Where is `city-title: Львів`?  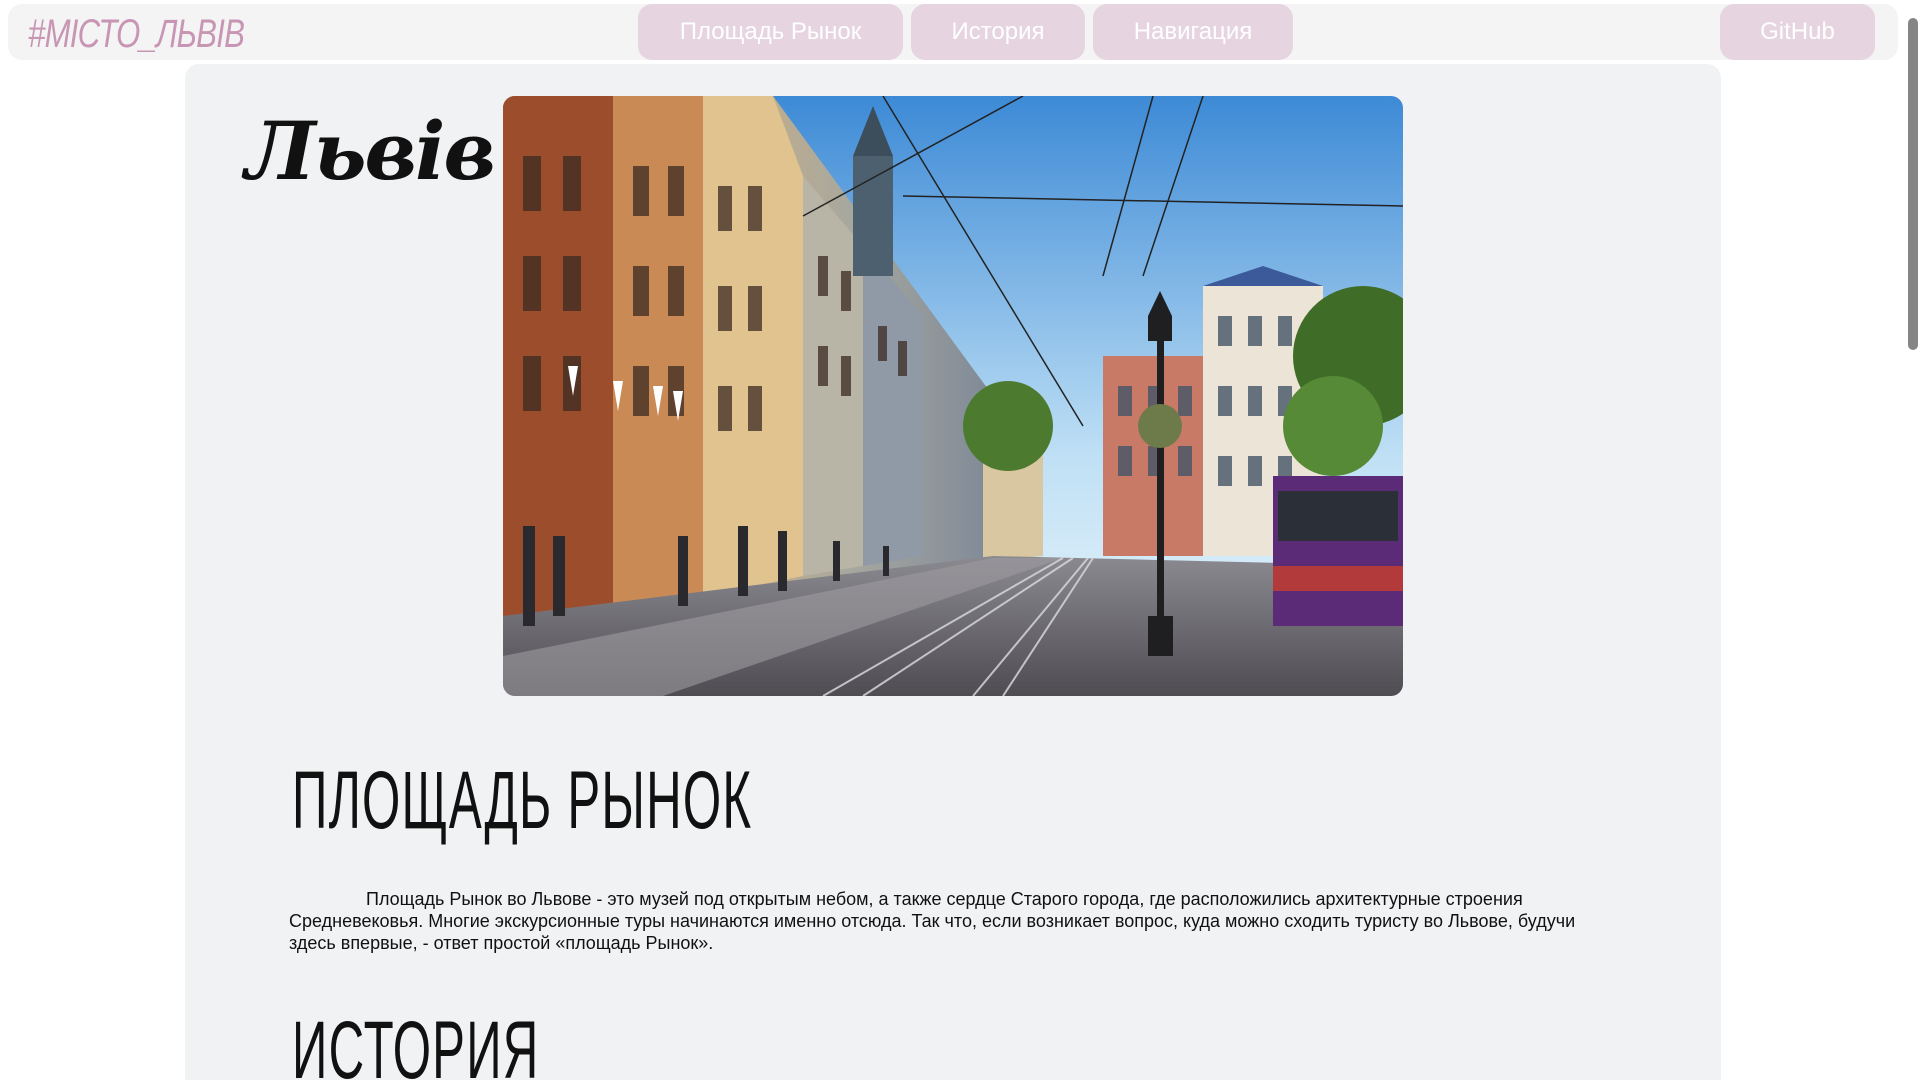 city-title: Львів is located at coordinates (370, 151).